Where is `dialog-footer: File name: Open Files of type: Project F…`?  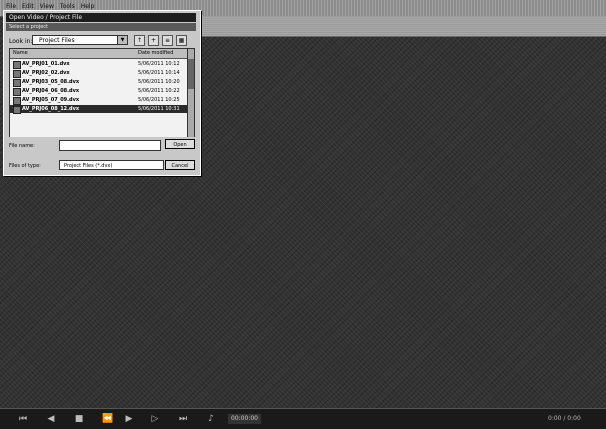
dialog-footer: File name: Open Files of type: Project F… is located at coordinates (102, 156).